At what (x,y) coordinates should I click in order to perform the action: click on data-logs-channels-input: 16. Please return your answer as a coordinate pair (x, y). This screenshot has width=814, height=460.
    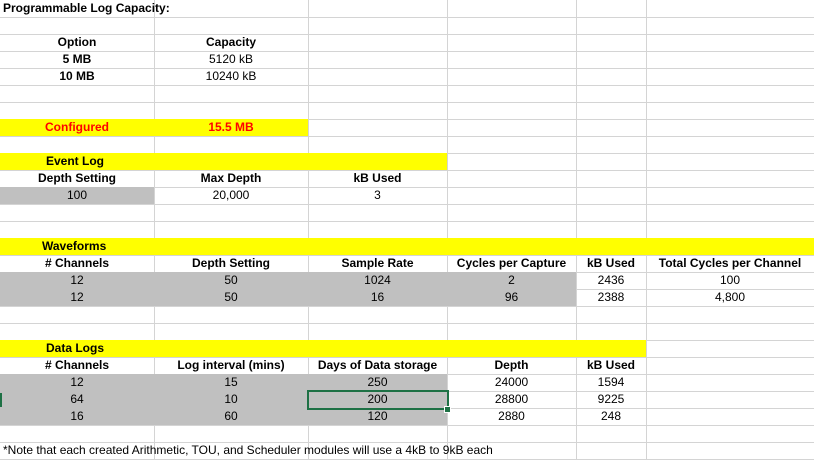
    Looking at the image, I should click on (77, 416).